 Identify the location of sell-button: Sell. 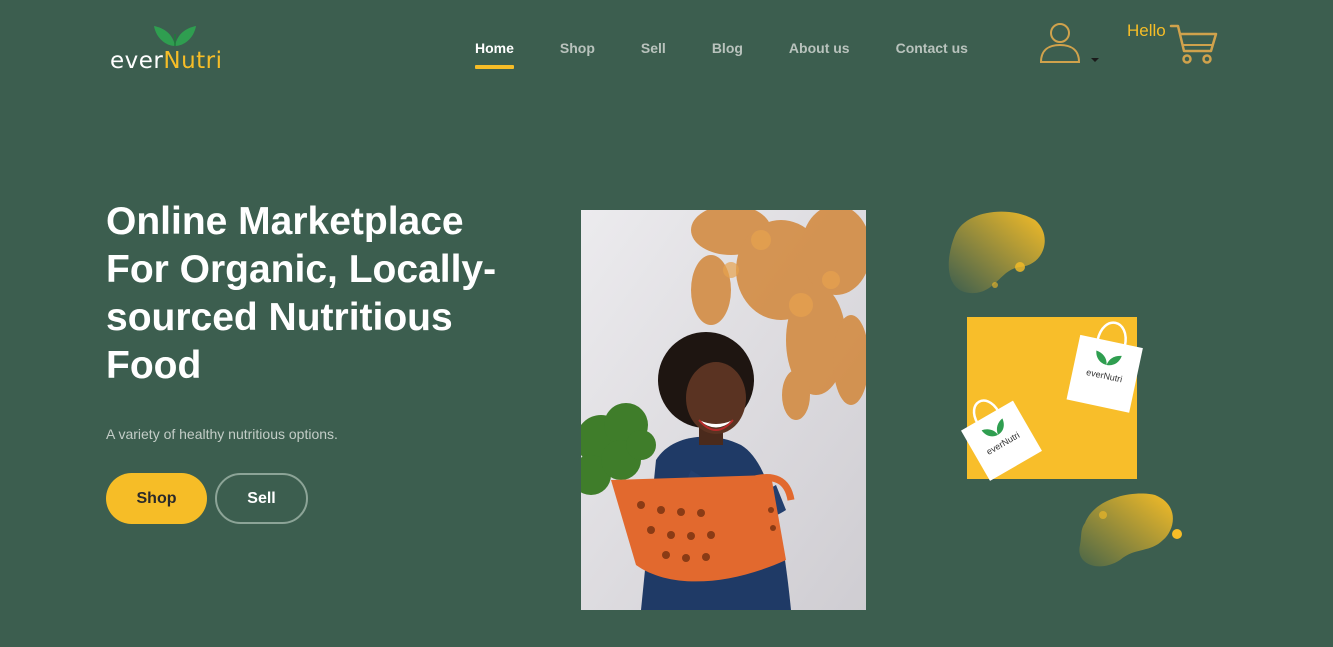
(261, 498).